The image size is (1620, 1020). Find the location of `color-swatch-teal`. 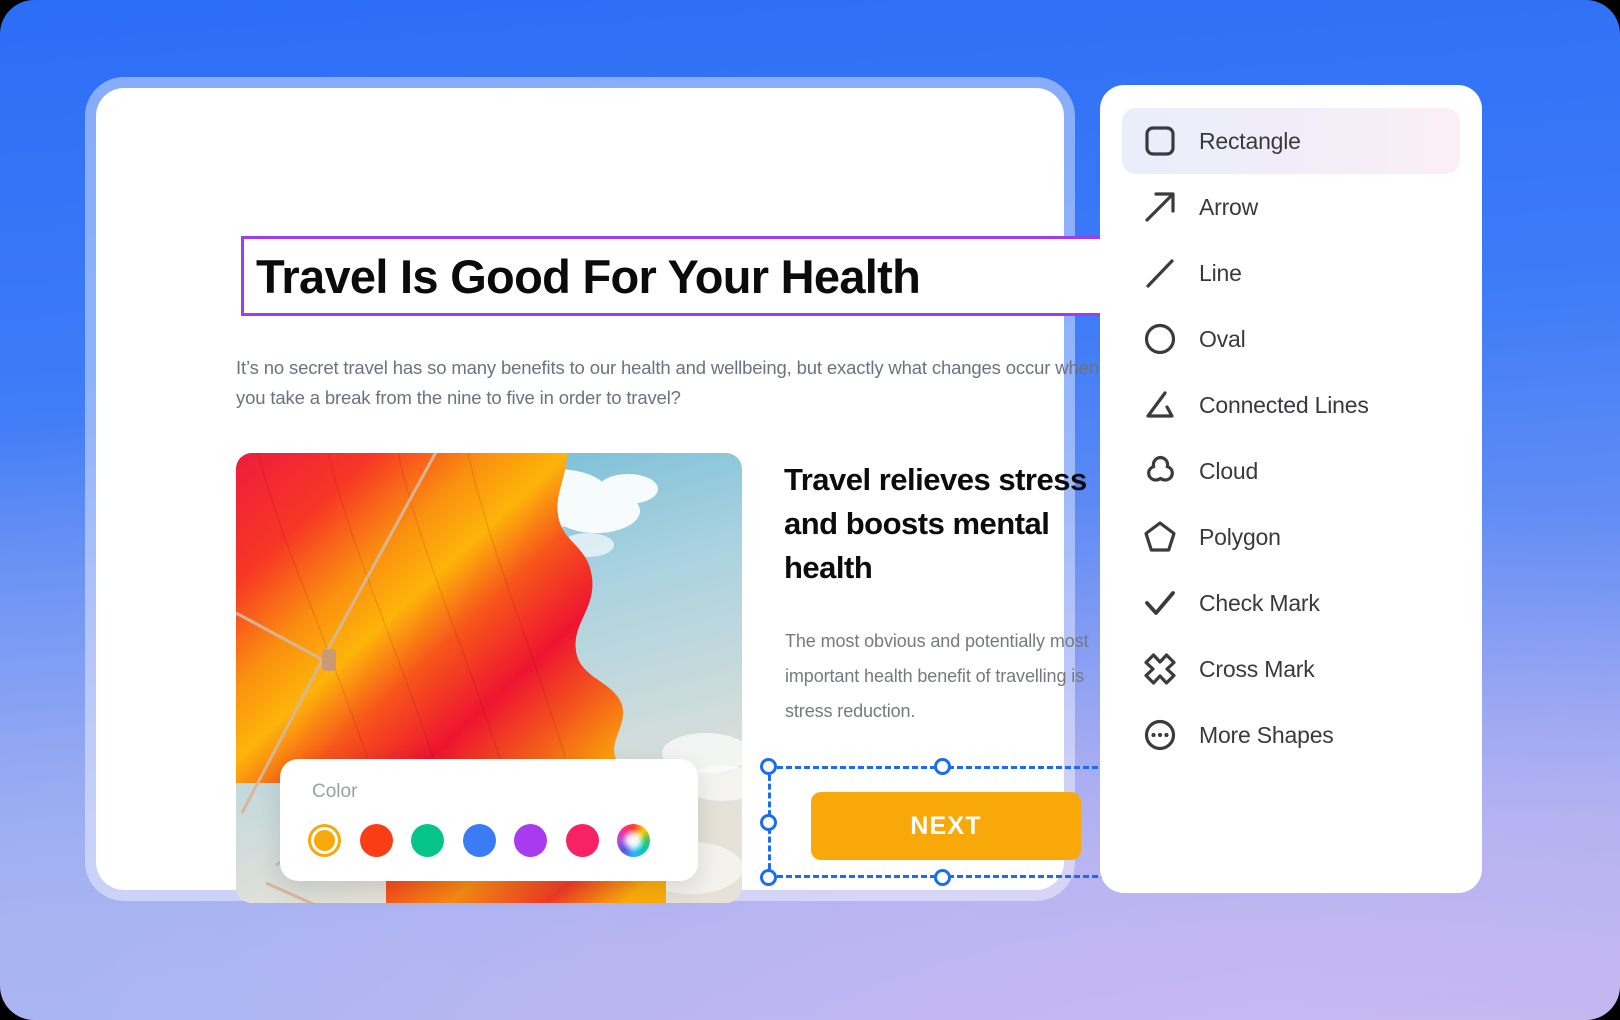

color-swatch-teal is located at coordinates (427, 840).